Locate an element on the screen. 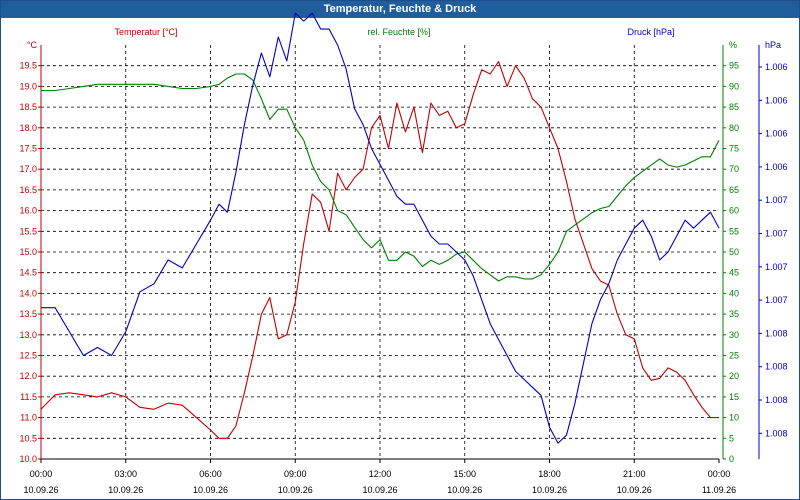 The height and width of the screenshot is (500, 800). humidity-tick-label: 80 is located at coordinates (734, 128).